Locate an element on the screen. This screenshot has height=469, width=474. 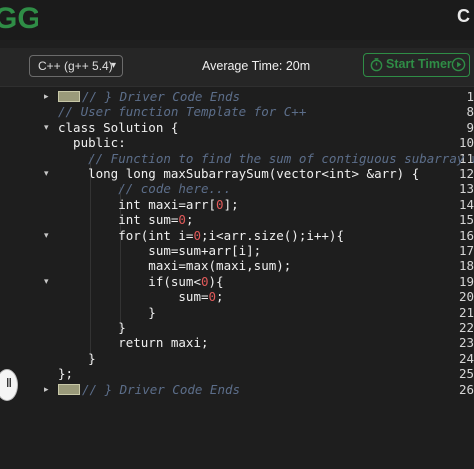
code-text: if(sum<0){ is located at coordinates (141, 281).